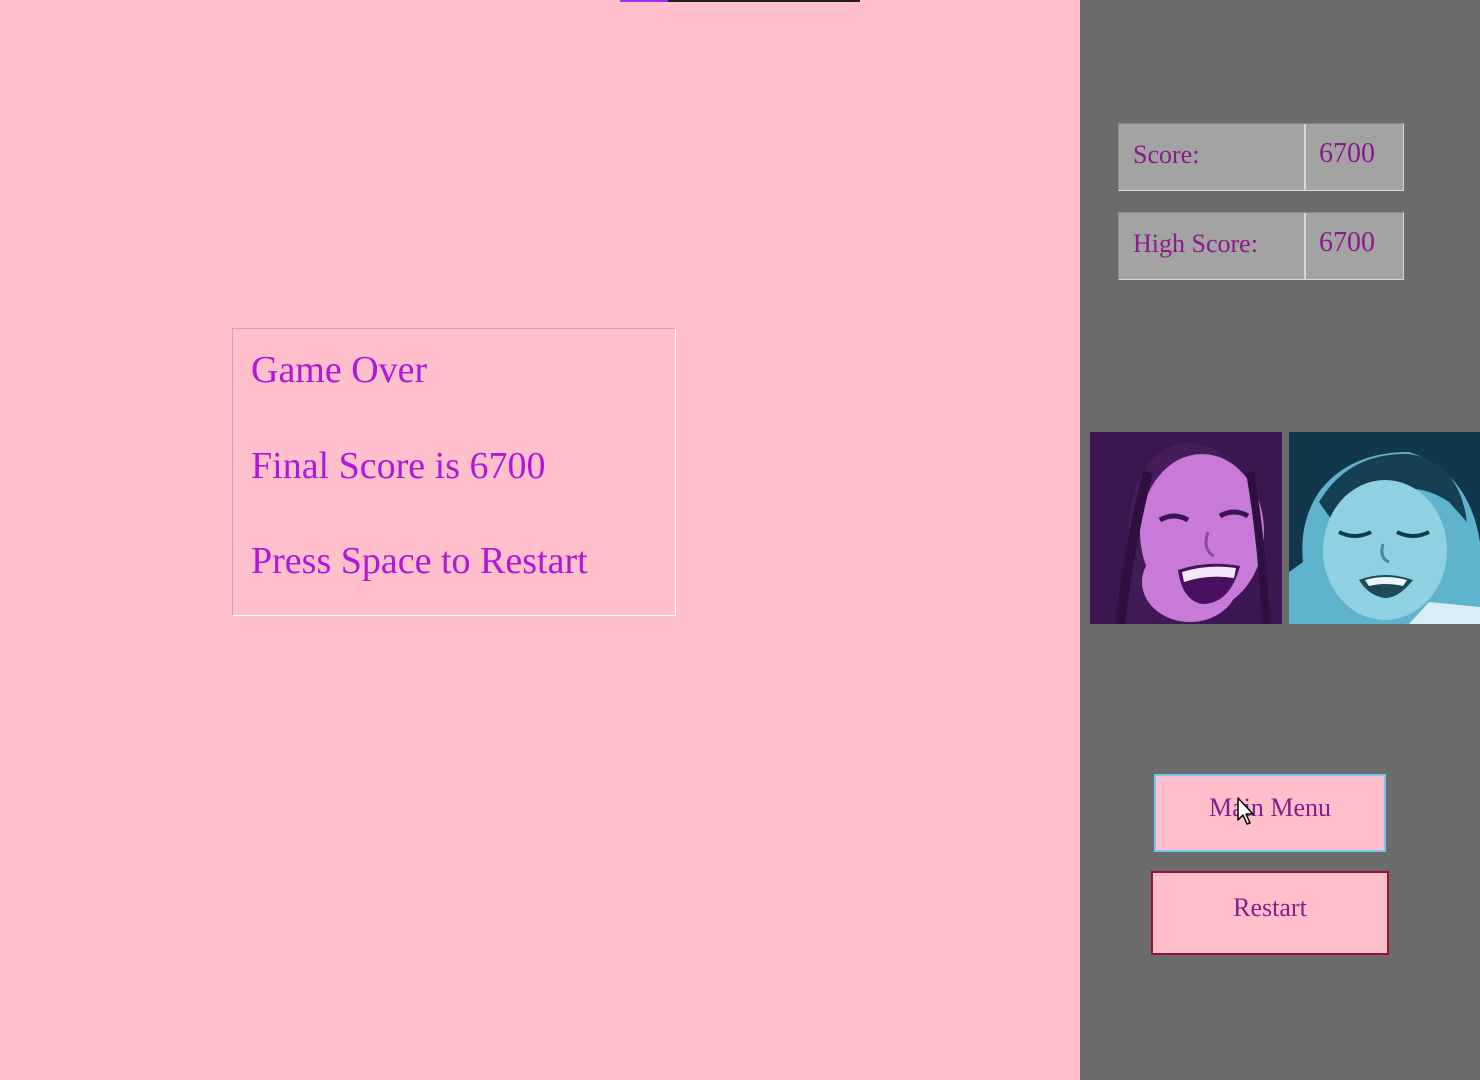 This screenshot has height=1080, width=1480. What do you see at coordinates (1384, 528) in the screenshot?
I see `crying-face-image` at bounding box center [1384, 528].